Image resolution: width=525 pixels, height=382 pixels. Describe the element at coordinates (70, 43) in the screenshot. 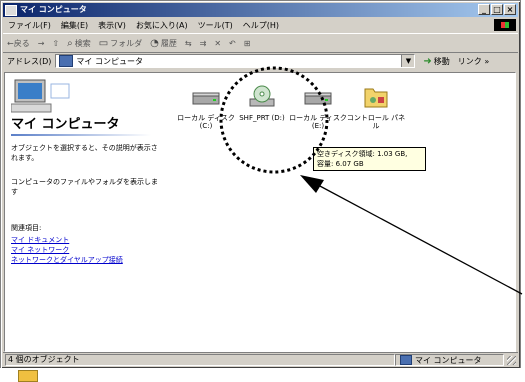

I see `search-icon: ⌕` at that location.